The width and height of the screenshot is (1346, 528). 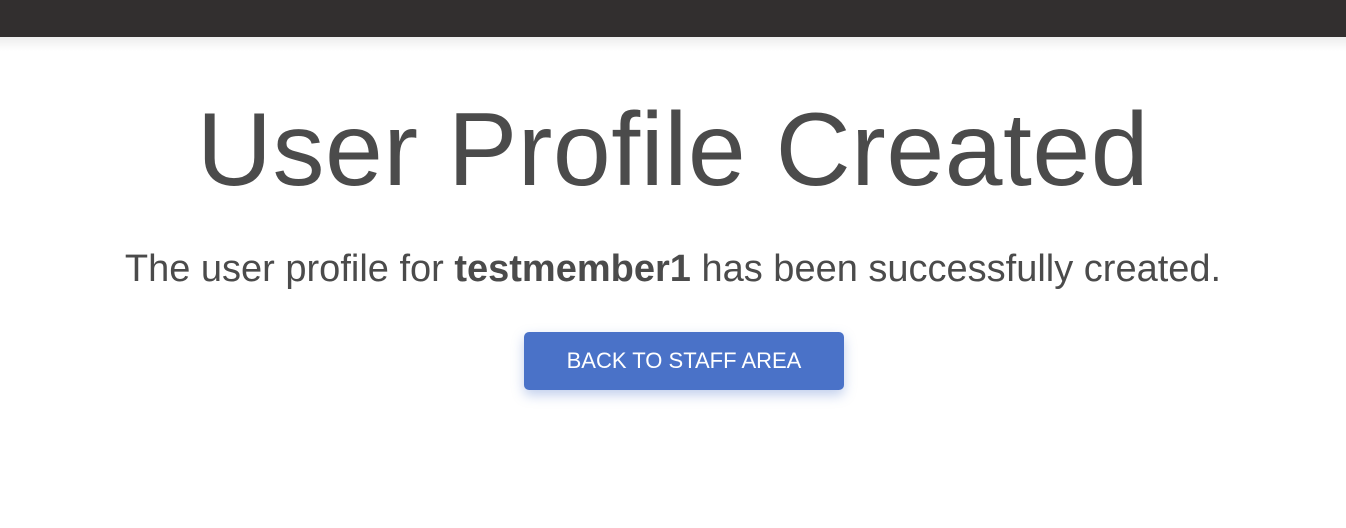 What do you see at coordinates (956, 269) in the screenshot?
I see `message-suffix: has been successfully created.` at bounding box center [956, 269].